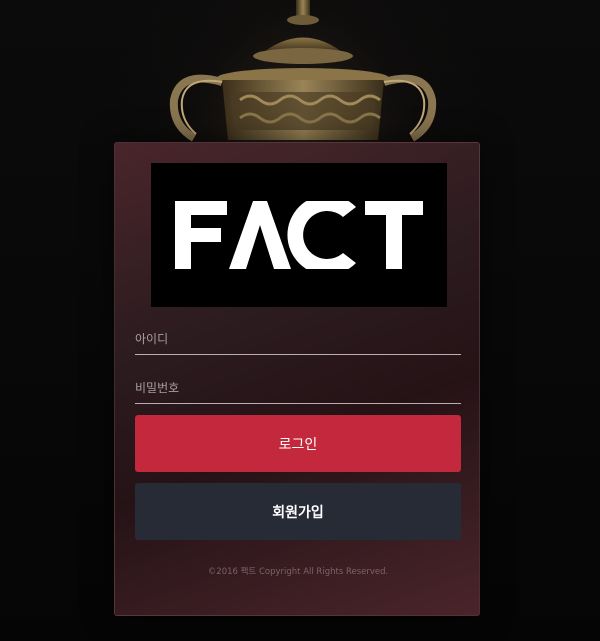 This screenshot has height=641, width=600. I want to click on signup-button: 회원가입, so click(298, 511).